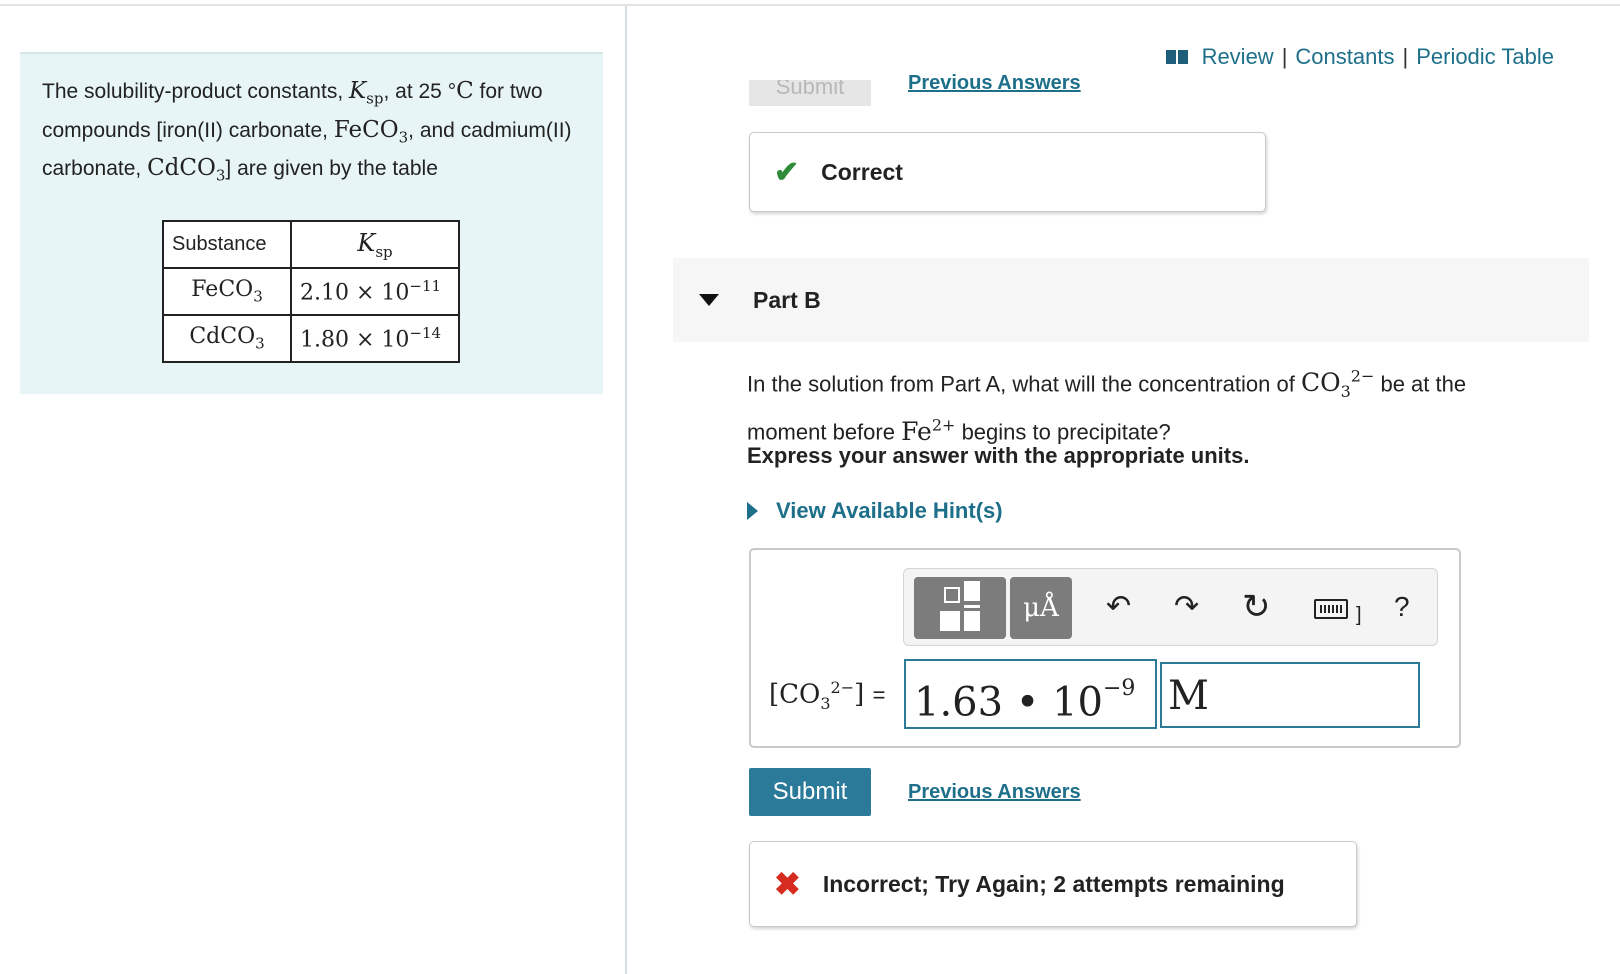 The height and width of the screenshot is (974, 1620). I want to click on previous-answers-link: Previous Answers, so click(994, 792).